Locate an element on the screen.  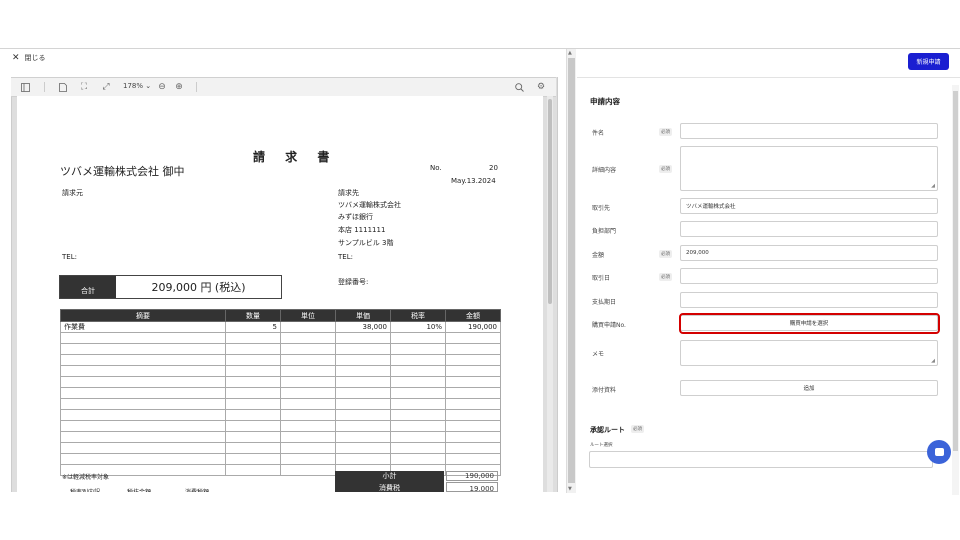
memo-label: メモ is located at coordinates (598, 354).